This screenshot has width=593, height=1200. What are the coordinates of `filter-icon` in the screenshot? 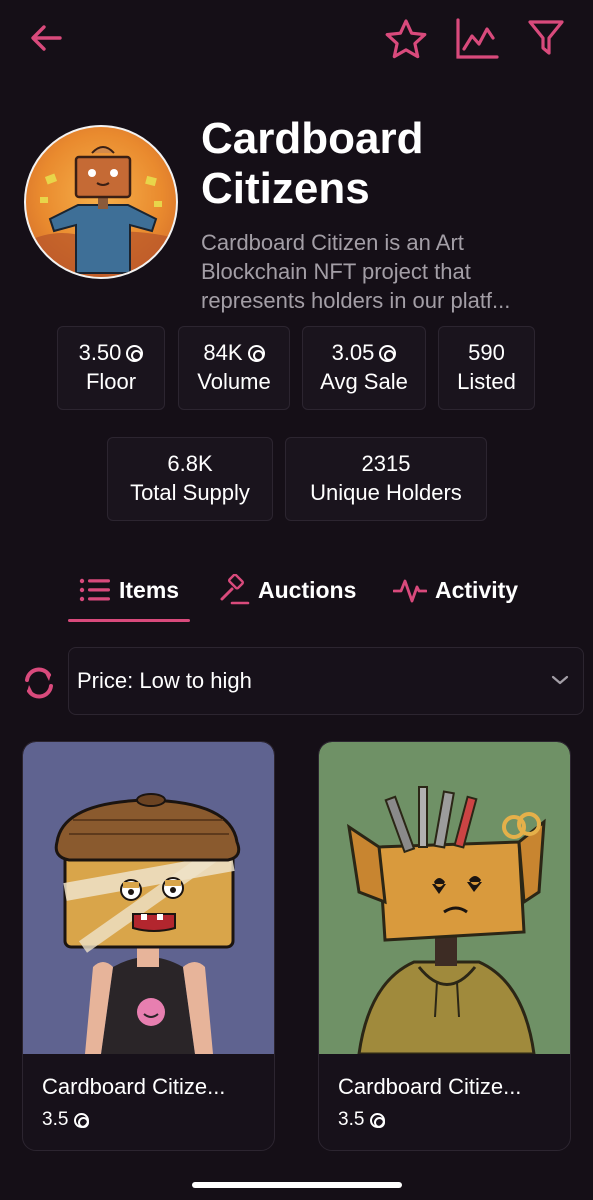 It's located at (546, 37).